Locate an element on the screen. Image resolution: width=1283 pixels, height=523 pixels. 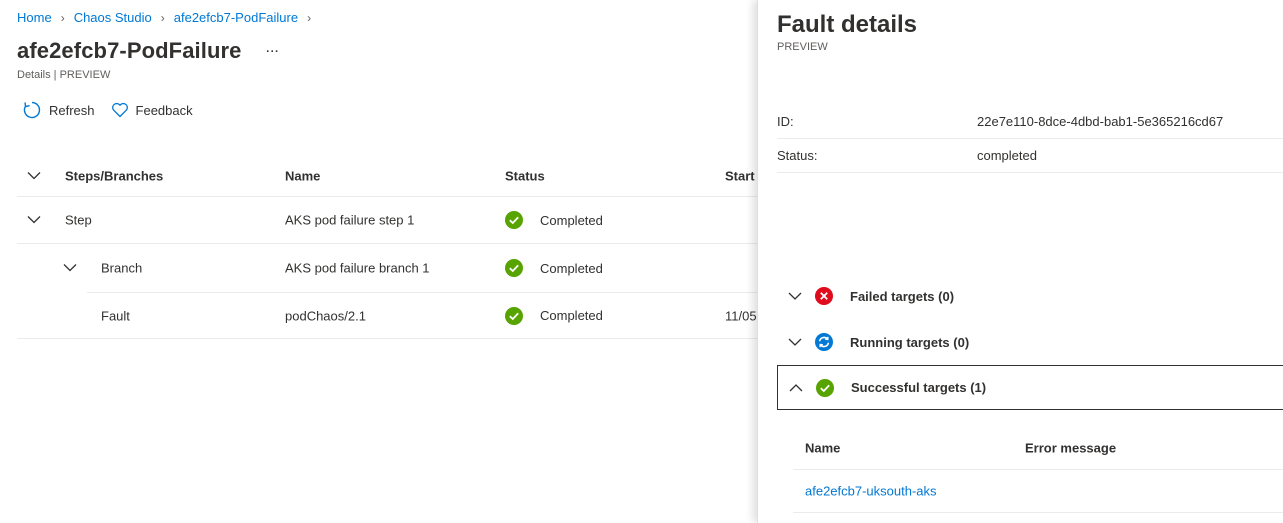
property-id: ID: 22e7e110-8dce-4dbd-bab1-5e365216cd67 is located at coordinates (1030, 122).